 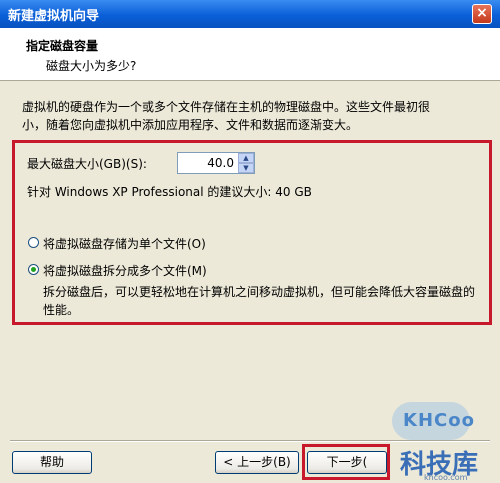 I want to click on split-files-radio, so click(x=33, y=269).